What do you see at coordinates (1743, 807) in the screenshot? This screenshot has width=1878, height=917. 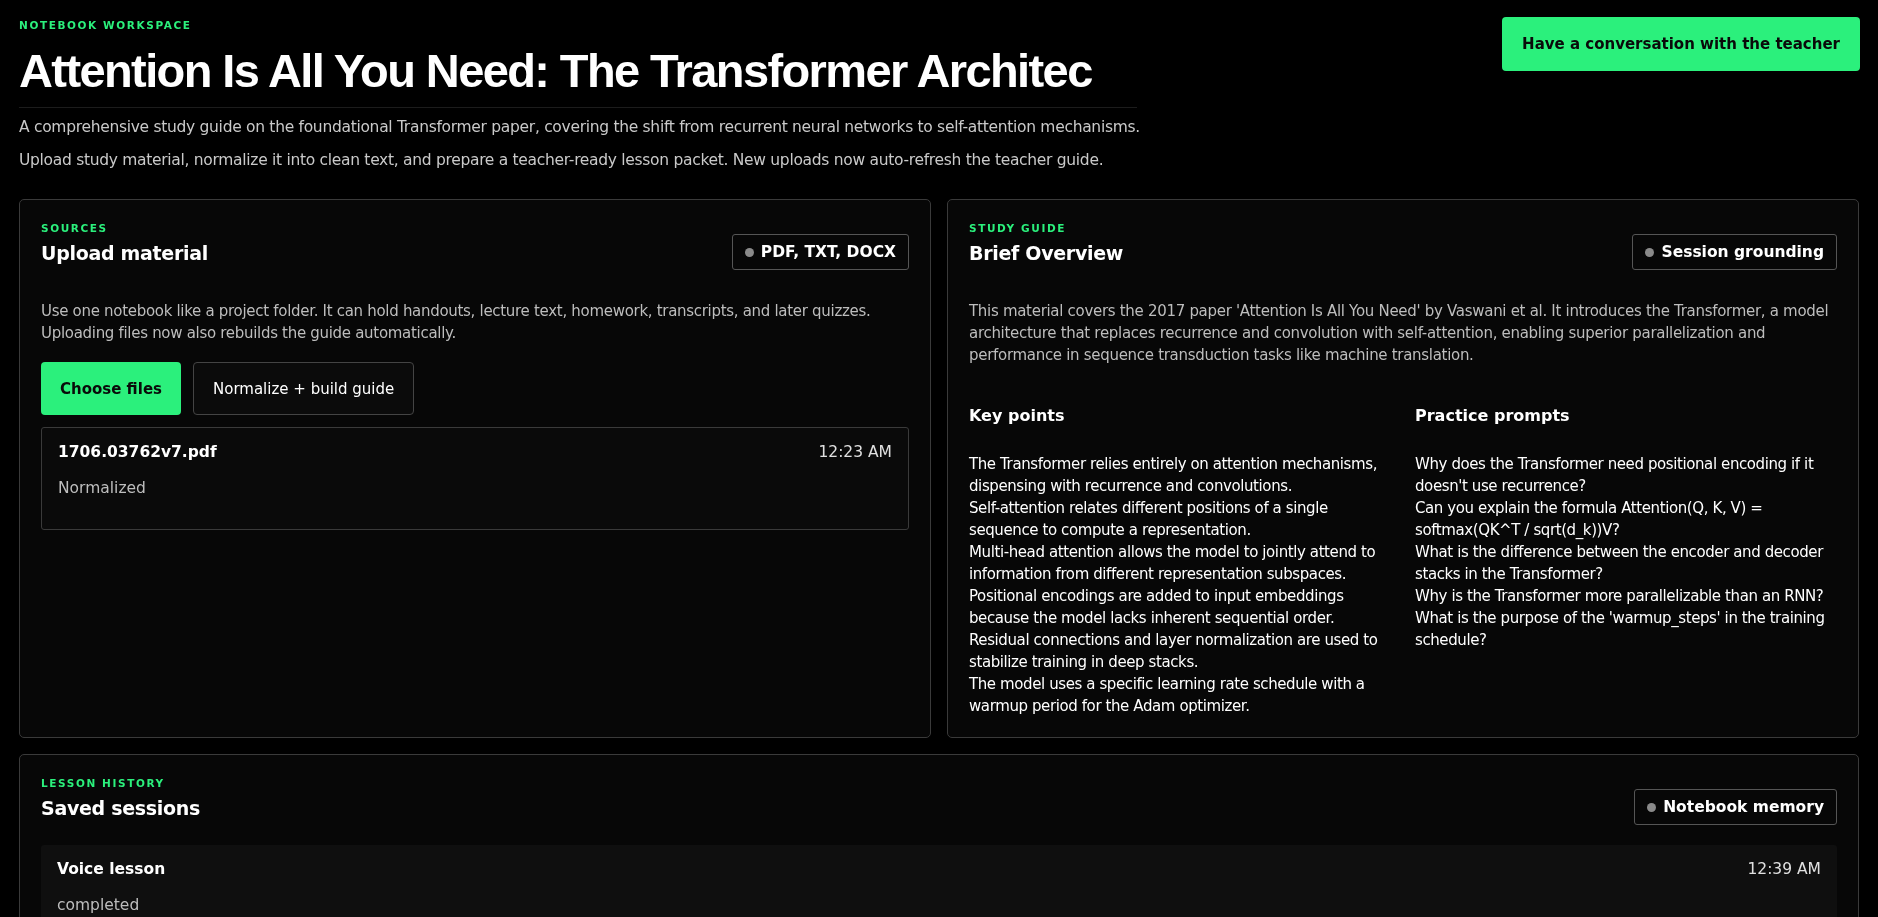 I see `badge-text: Notebook memory` at bounding box center [1743, 807].